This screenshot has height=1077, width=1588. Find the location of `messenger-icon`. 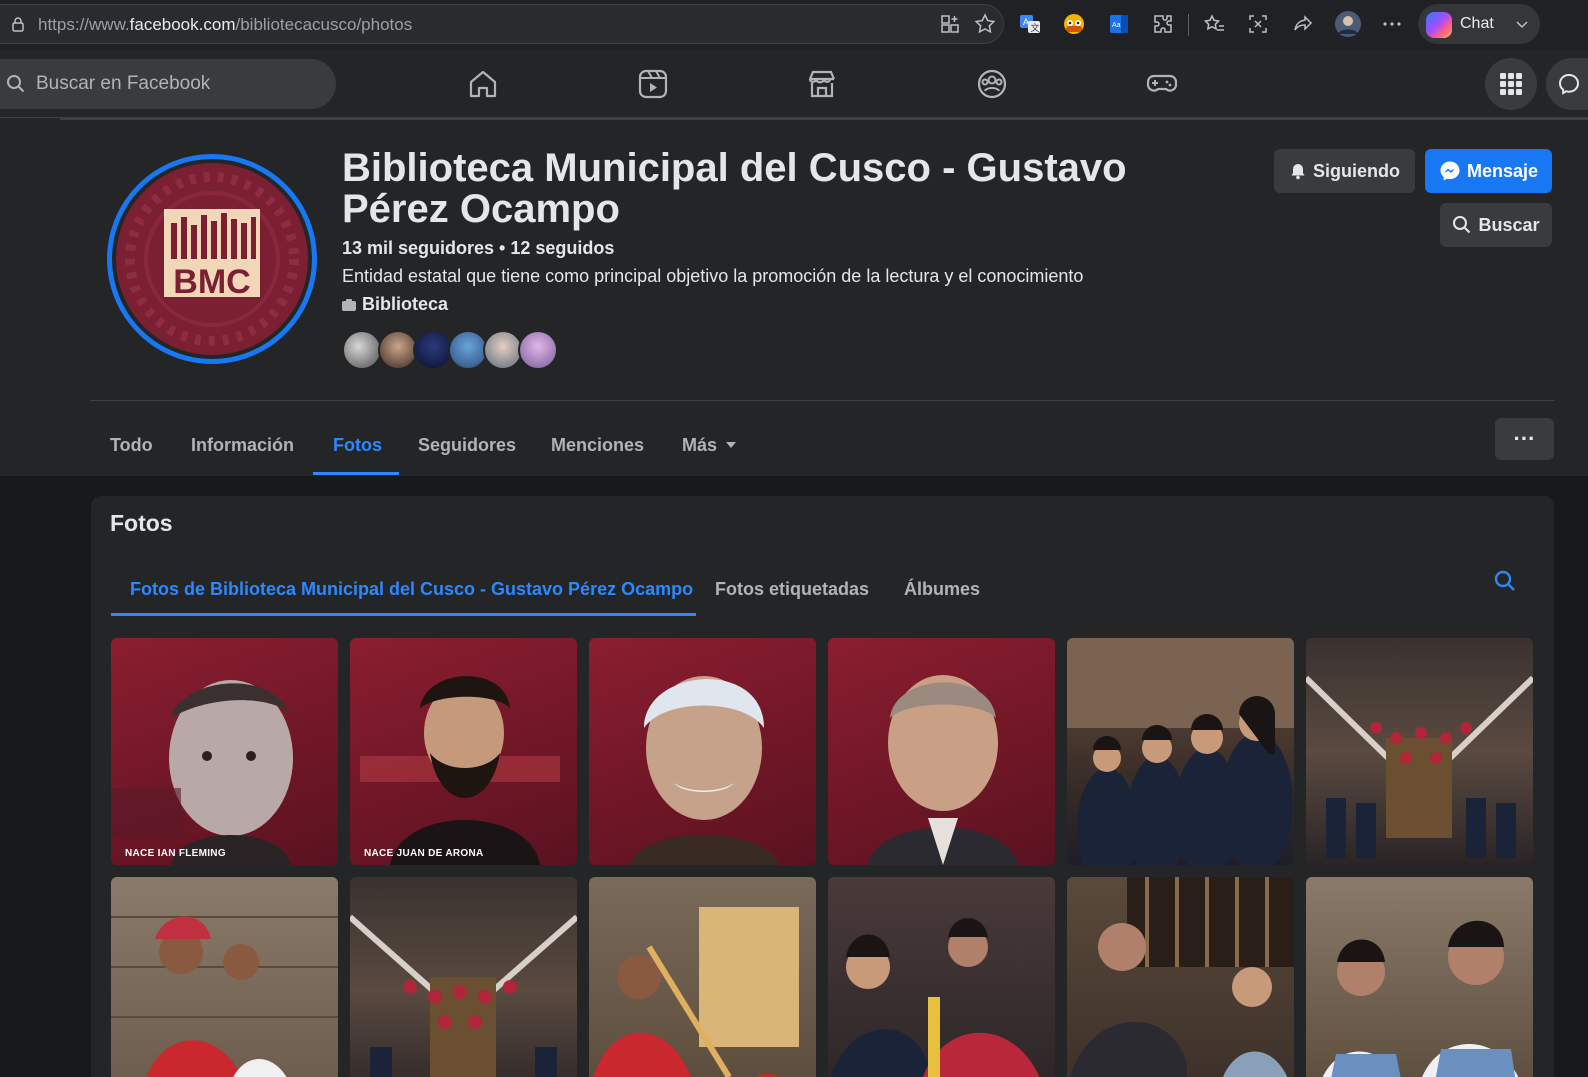

messenger-icon is located at coordinates (1569, 84).